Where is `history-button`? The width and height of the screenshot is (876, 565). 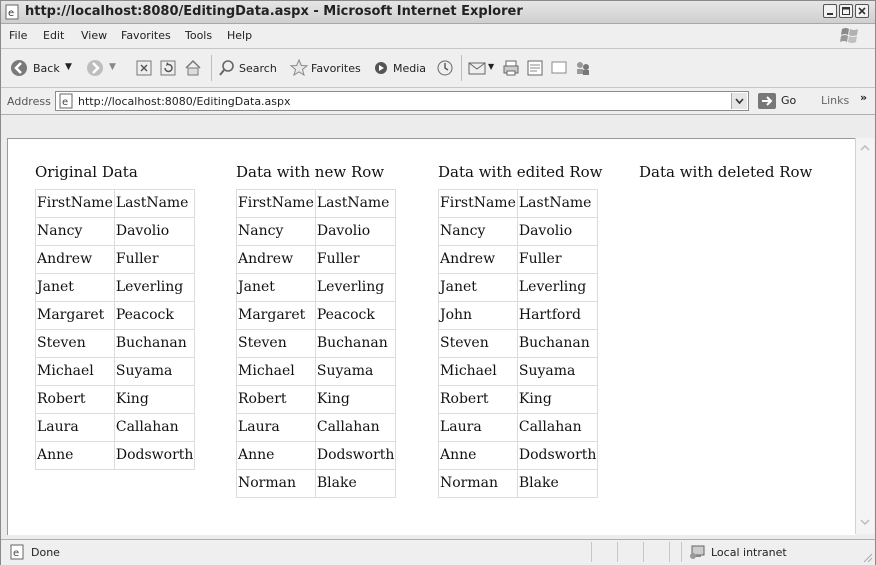 history-button is located at coordinates (445, 68).